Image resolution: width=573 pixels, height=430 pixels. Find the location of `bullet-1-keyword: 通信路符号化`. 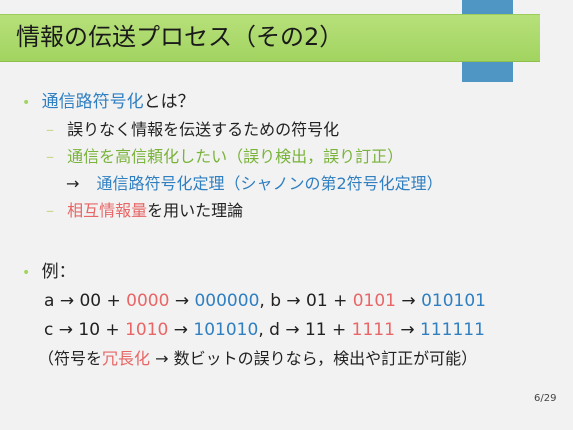

bullet-1-keyword: 通信路符号化 is located at coordinates (92, 102).